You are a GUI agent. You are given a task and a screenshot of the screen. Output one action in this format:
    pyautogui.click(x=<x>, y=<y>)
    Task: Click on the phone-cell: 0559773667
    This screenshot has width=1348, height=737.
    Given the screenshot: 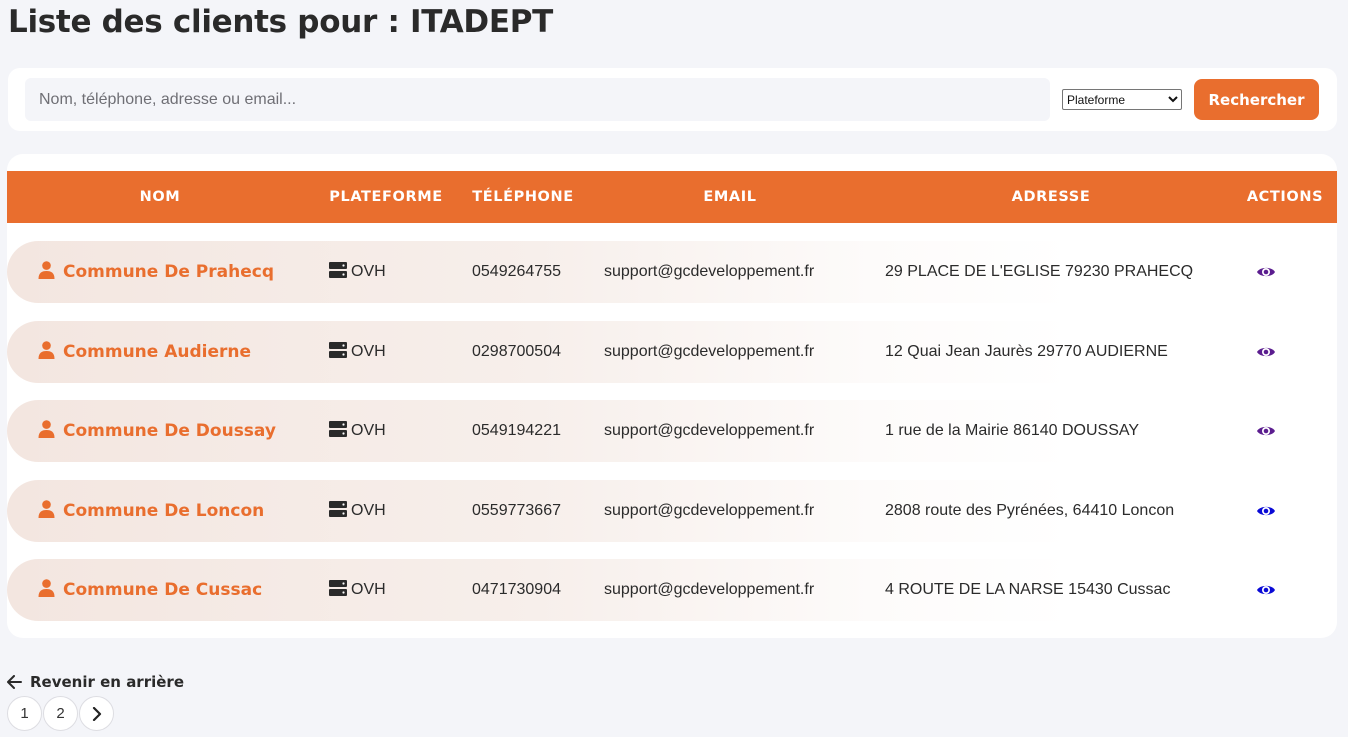 What is the action you would take?
    pyautogui.click(x=516, y=510)
    